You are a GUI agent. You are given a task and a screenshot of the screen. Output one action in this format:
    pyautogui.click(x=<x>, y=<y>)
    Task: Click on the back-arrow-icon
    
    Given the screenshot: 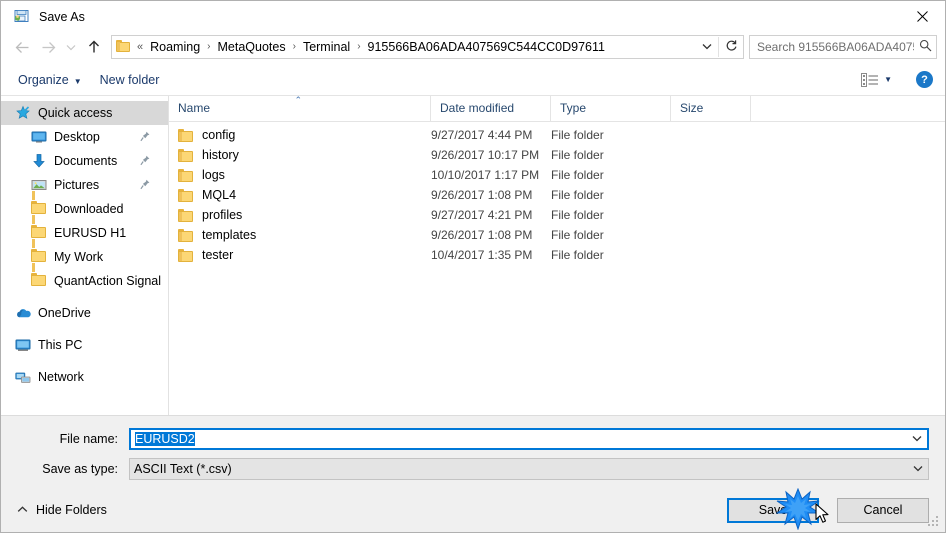 What is the action you would take?
    pyautogui.click(x=21, y=47)
    